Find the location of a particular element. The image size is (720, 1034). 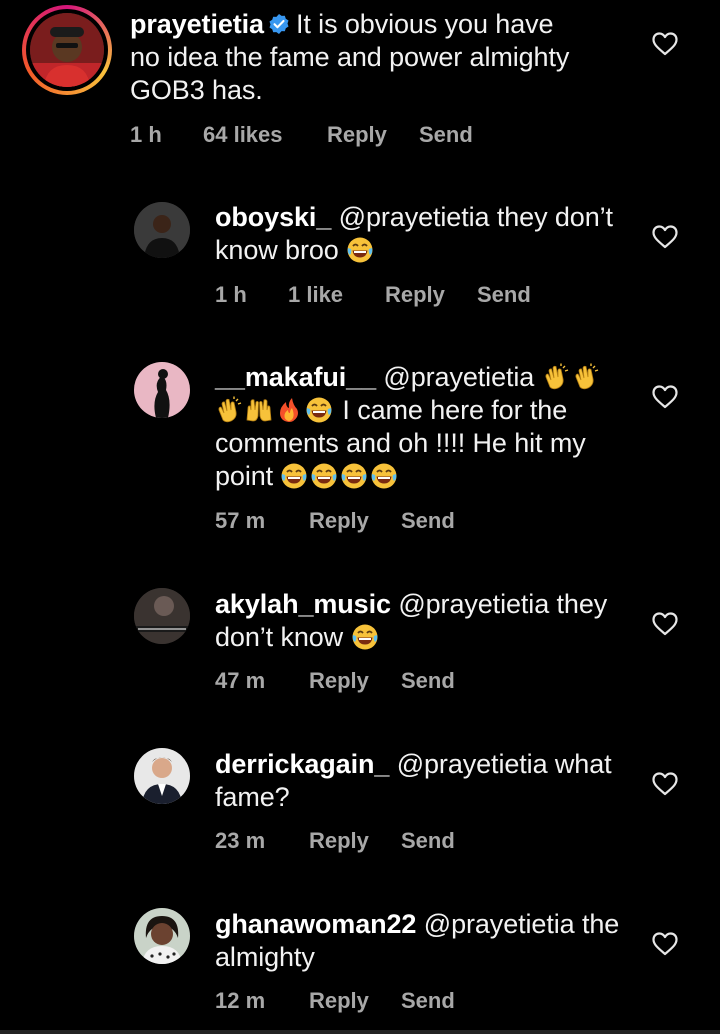

username: __makafui__ is located at coordinates (295, 377).